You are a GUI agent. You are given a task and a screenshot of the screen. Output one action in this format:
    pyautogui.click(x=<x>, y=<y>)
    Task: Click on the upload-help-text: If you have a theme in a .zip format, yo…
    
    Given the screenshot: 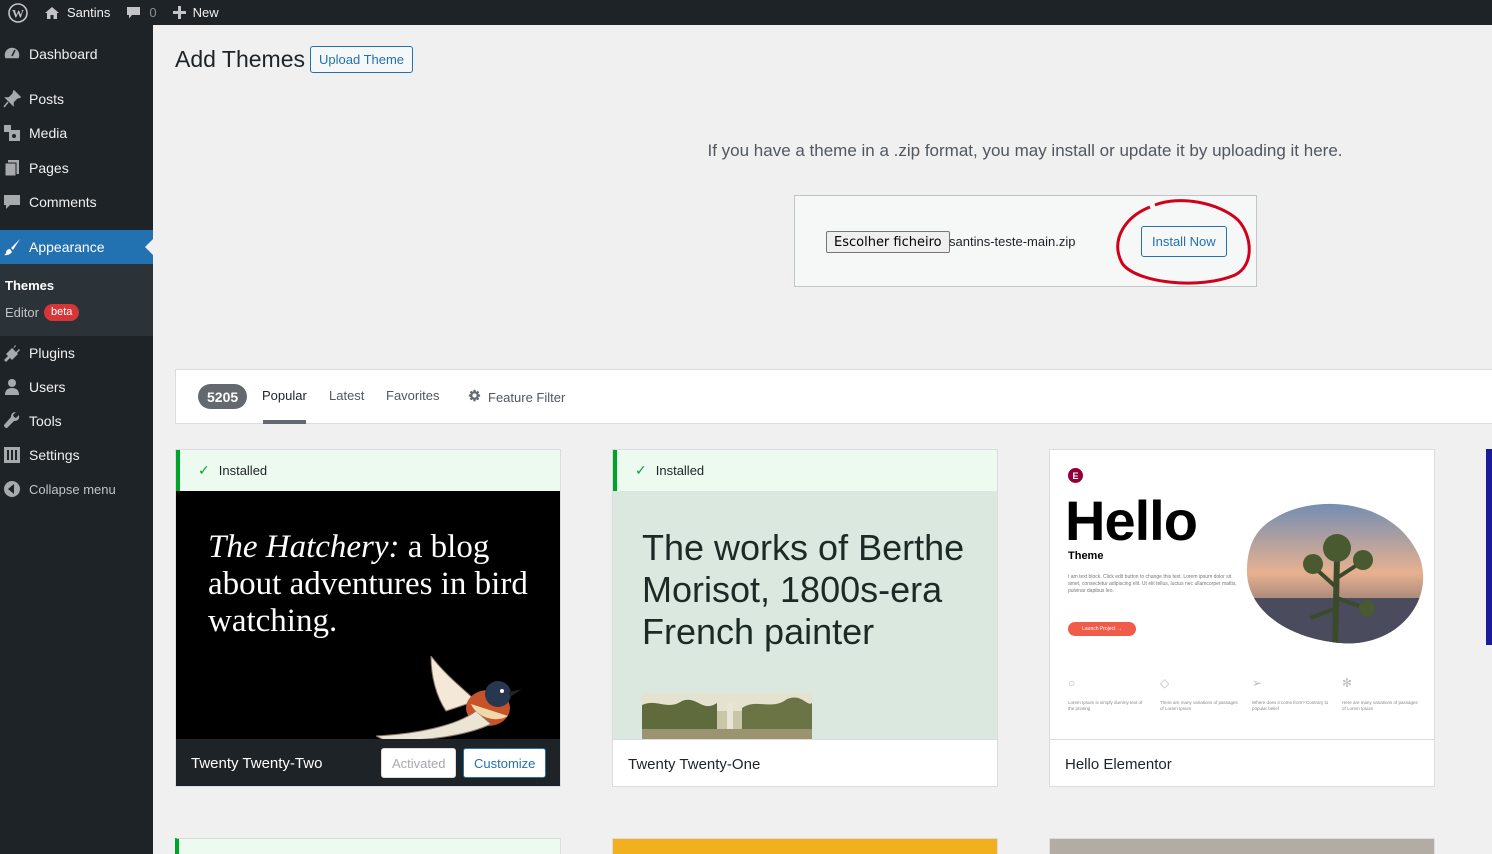 What is the action you would take?
    pyautogui.click(x=1025, y=150)
    